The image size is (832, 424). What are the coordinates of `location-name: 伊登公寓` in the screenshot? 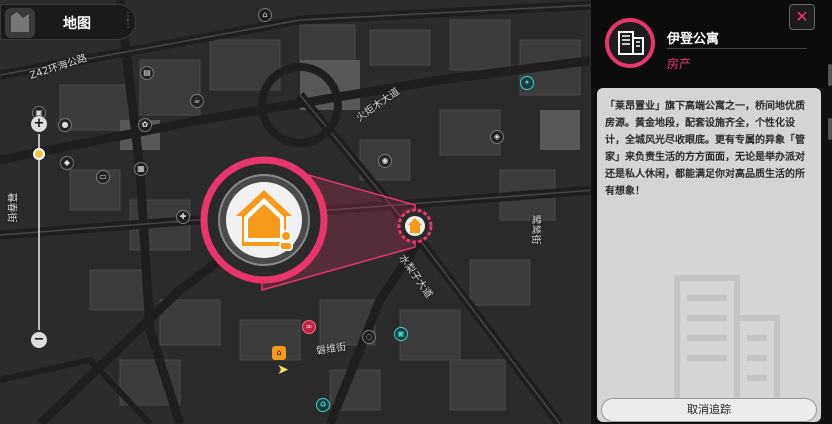 It's located at (693, 39).